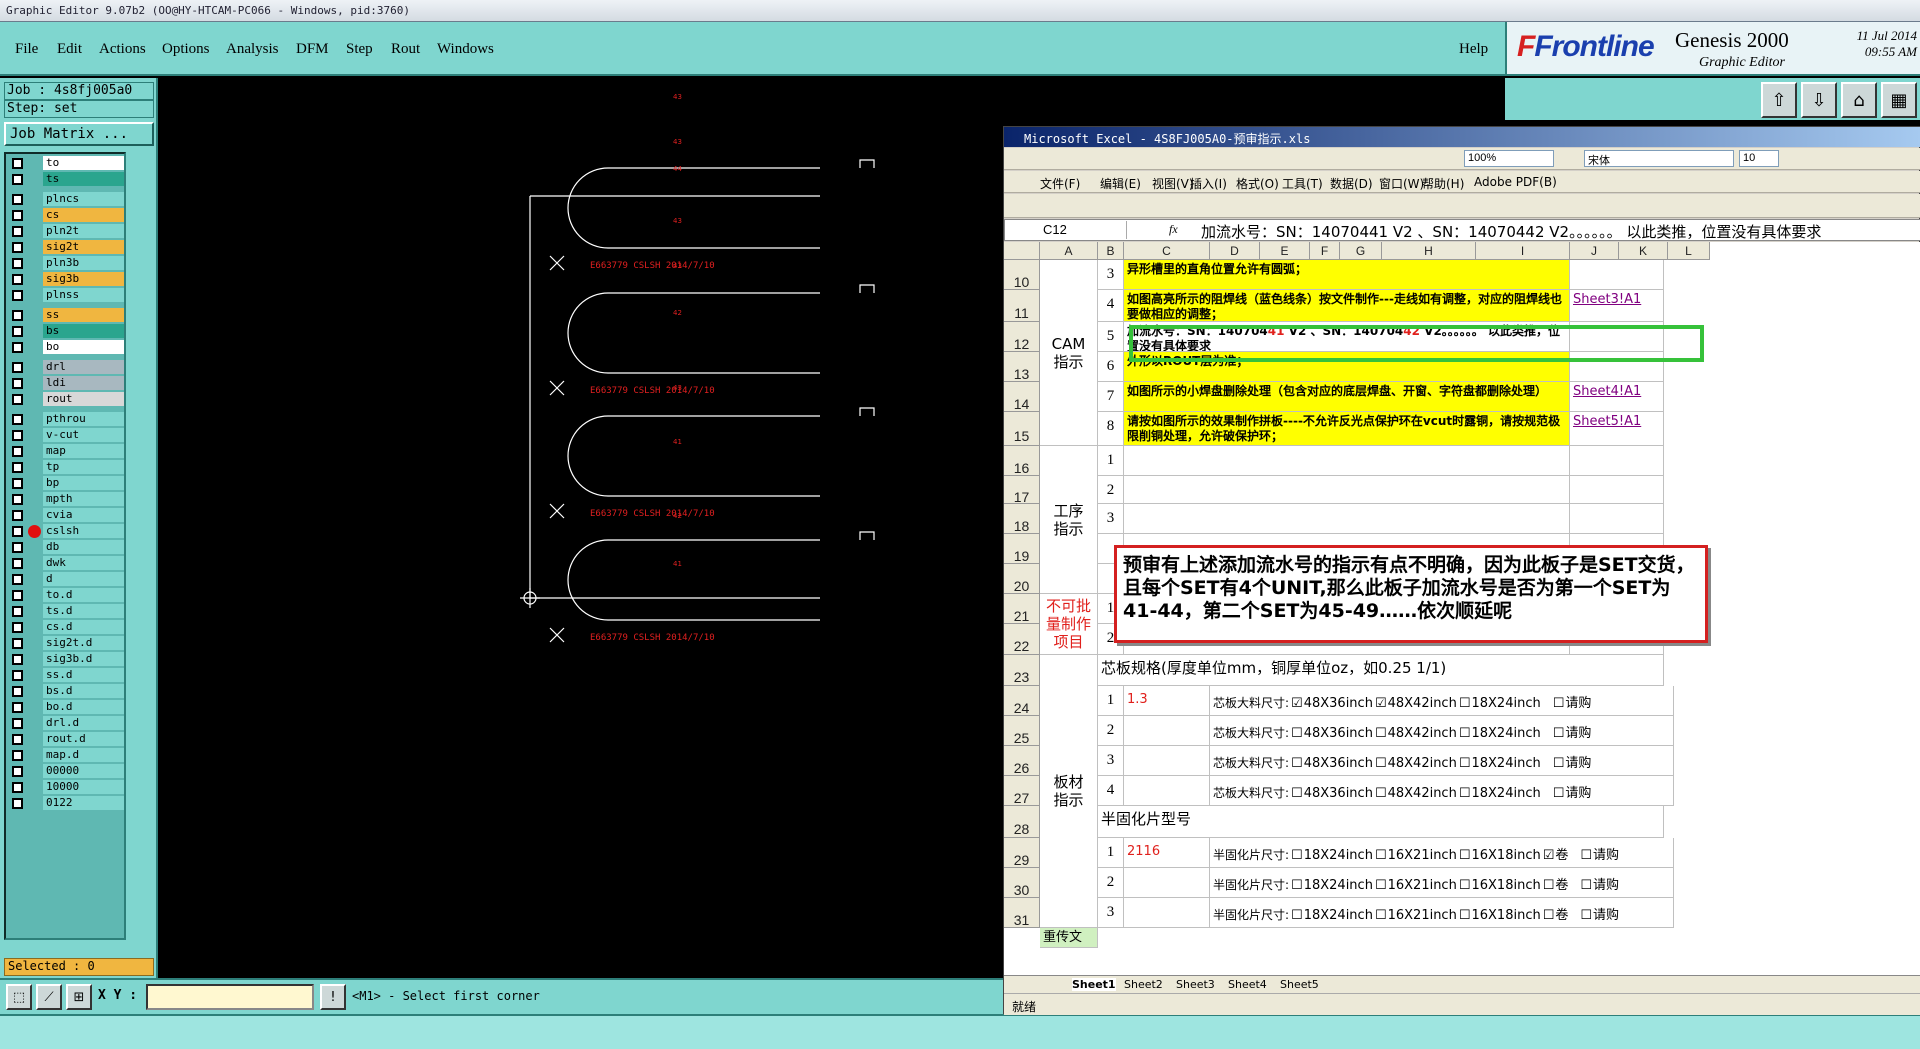 This screenshot has height=1049, width=1920. What do you see at coordinates (1859, 100) in the screenshot?
I see `home-icon: ⌂` at bounding box center [1859, 100].